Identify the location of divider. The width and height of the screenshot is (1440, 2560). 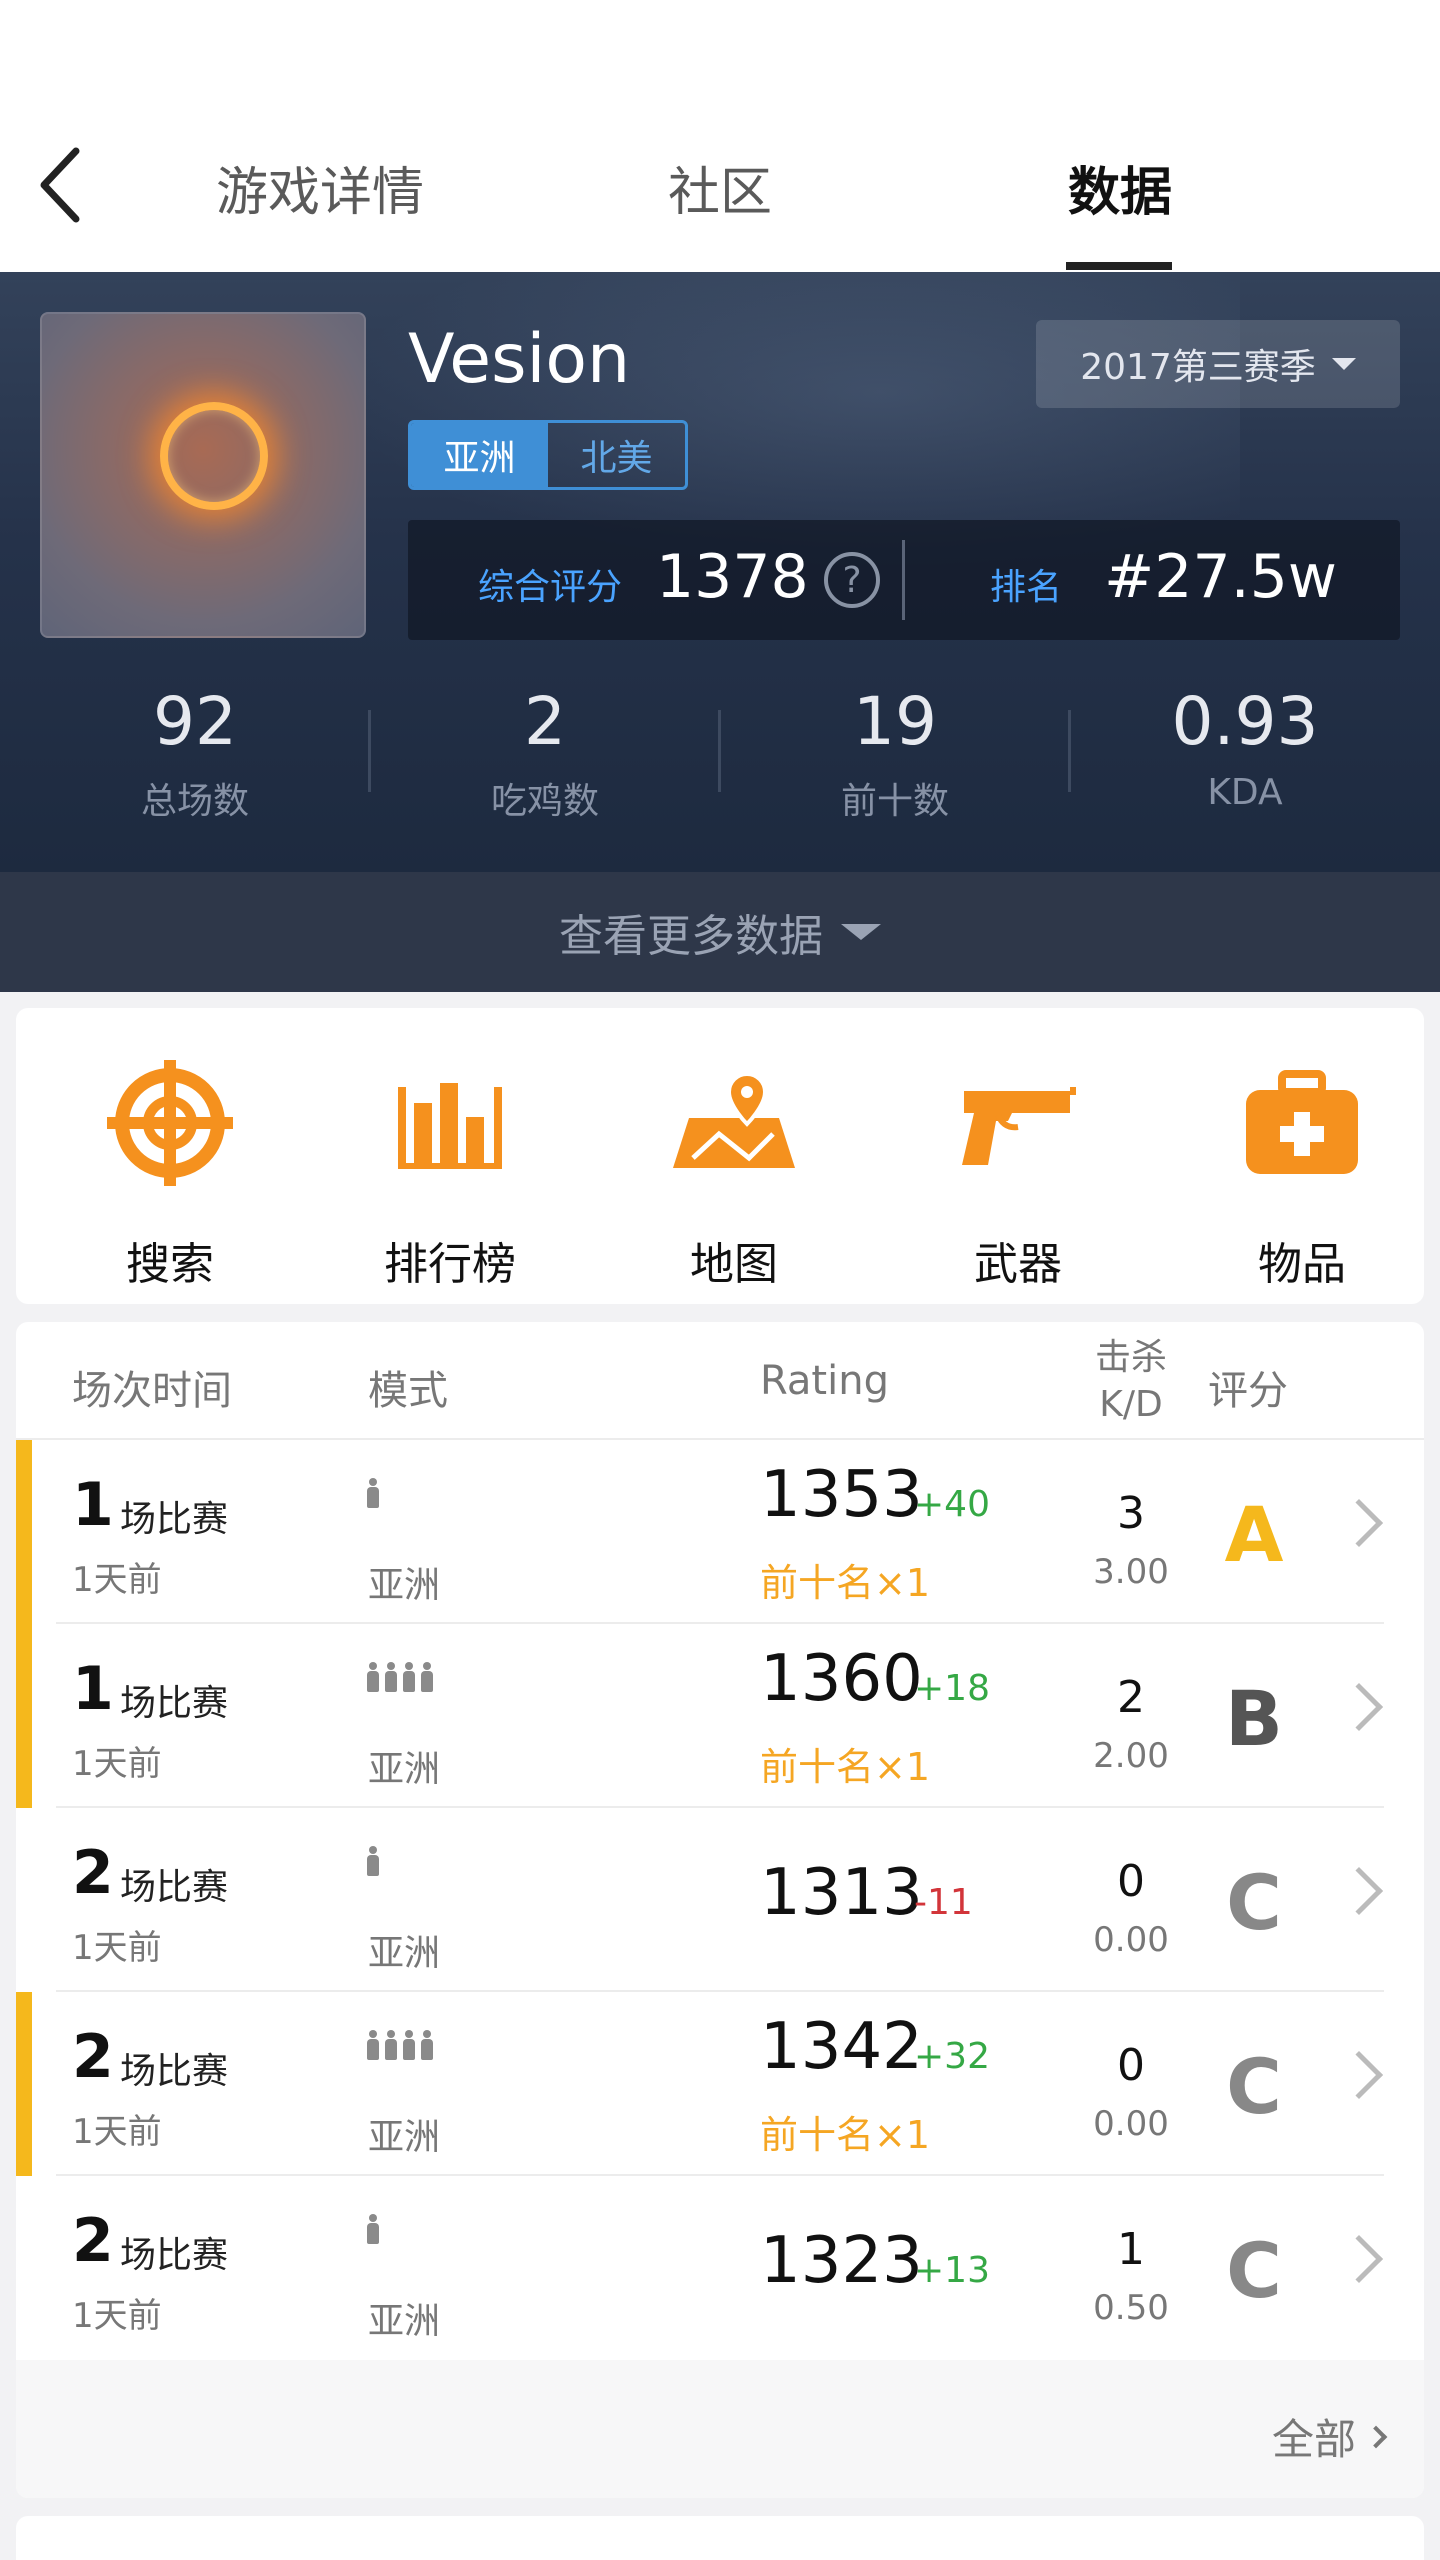
(903, 580).